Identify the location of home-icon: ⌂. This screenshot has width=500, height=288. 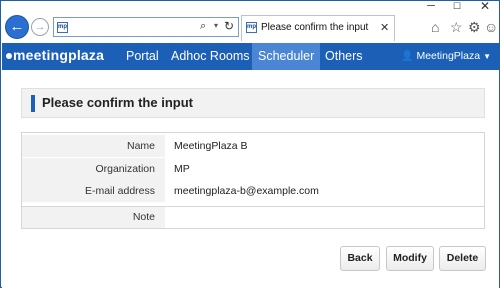
(435, 27).